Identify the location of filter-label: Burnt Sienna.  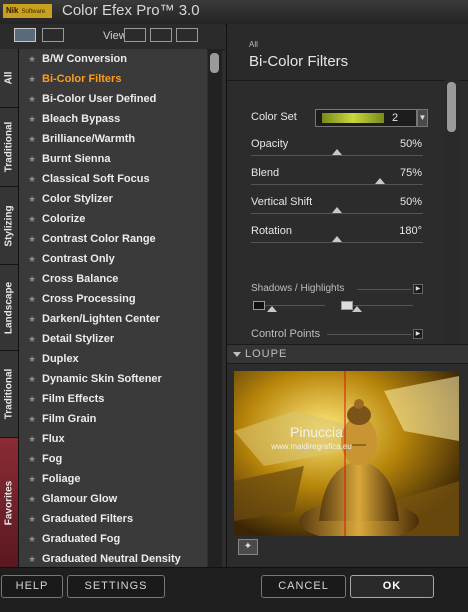
(76, 159).